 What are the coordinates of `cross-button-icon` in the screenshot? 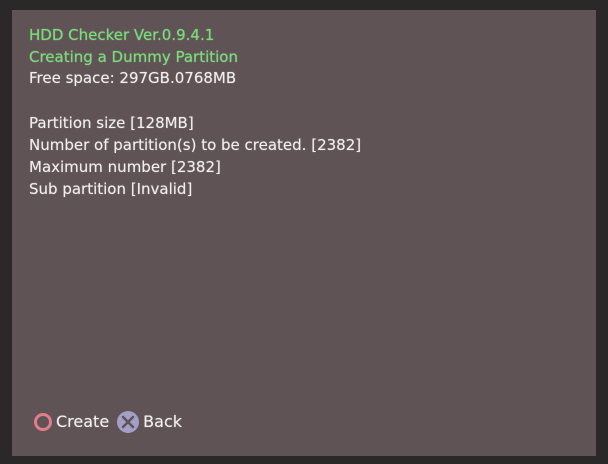 It's located at (128, 422).